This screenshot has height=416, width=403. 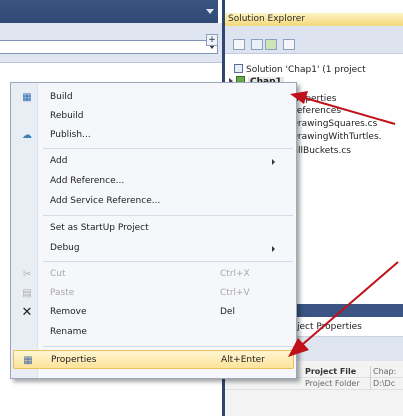 What do you see at coordinates (62, 293) in the screenshot?
I see `menu-label: Paste` at bounding box center [62, 293].